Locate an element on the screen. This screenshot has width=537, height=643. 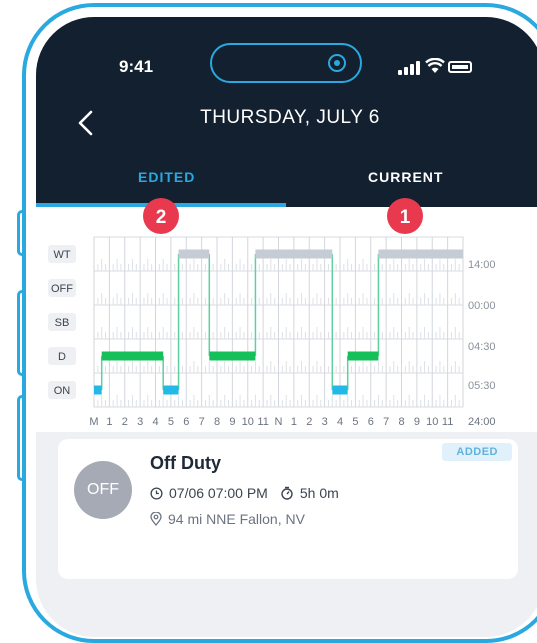
row-total: 00:00 is located at coordinates (482, 306).